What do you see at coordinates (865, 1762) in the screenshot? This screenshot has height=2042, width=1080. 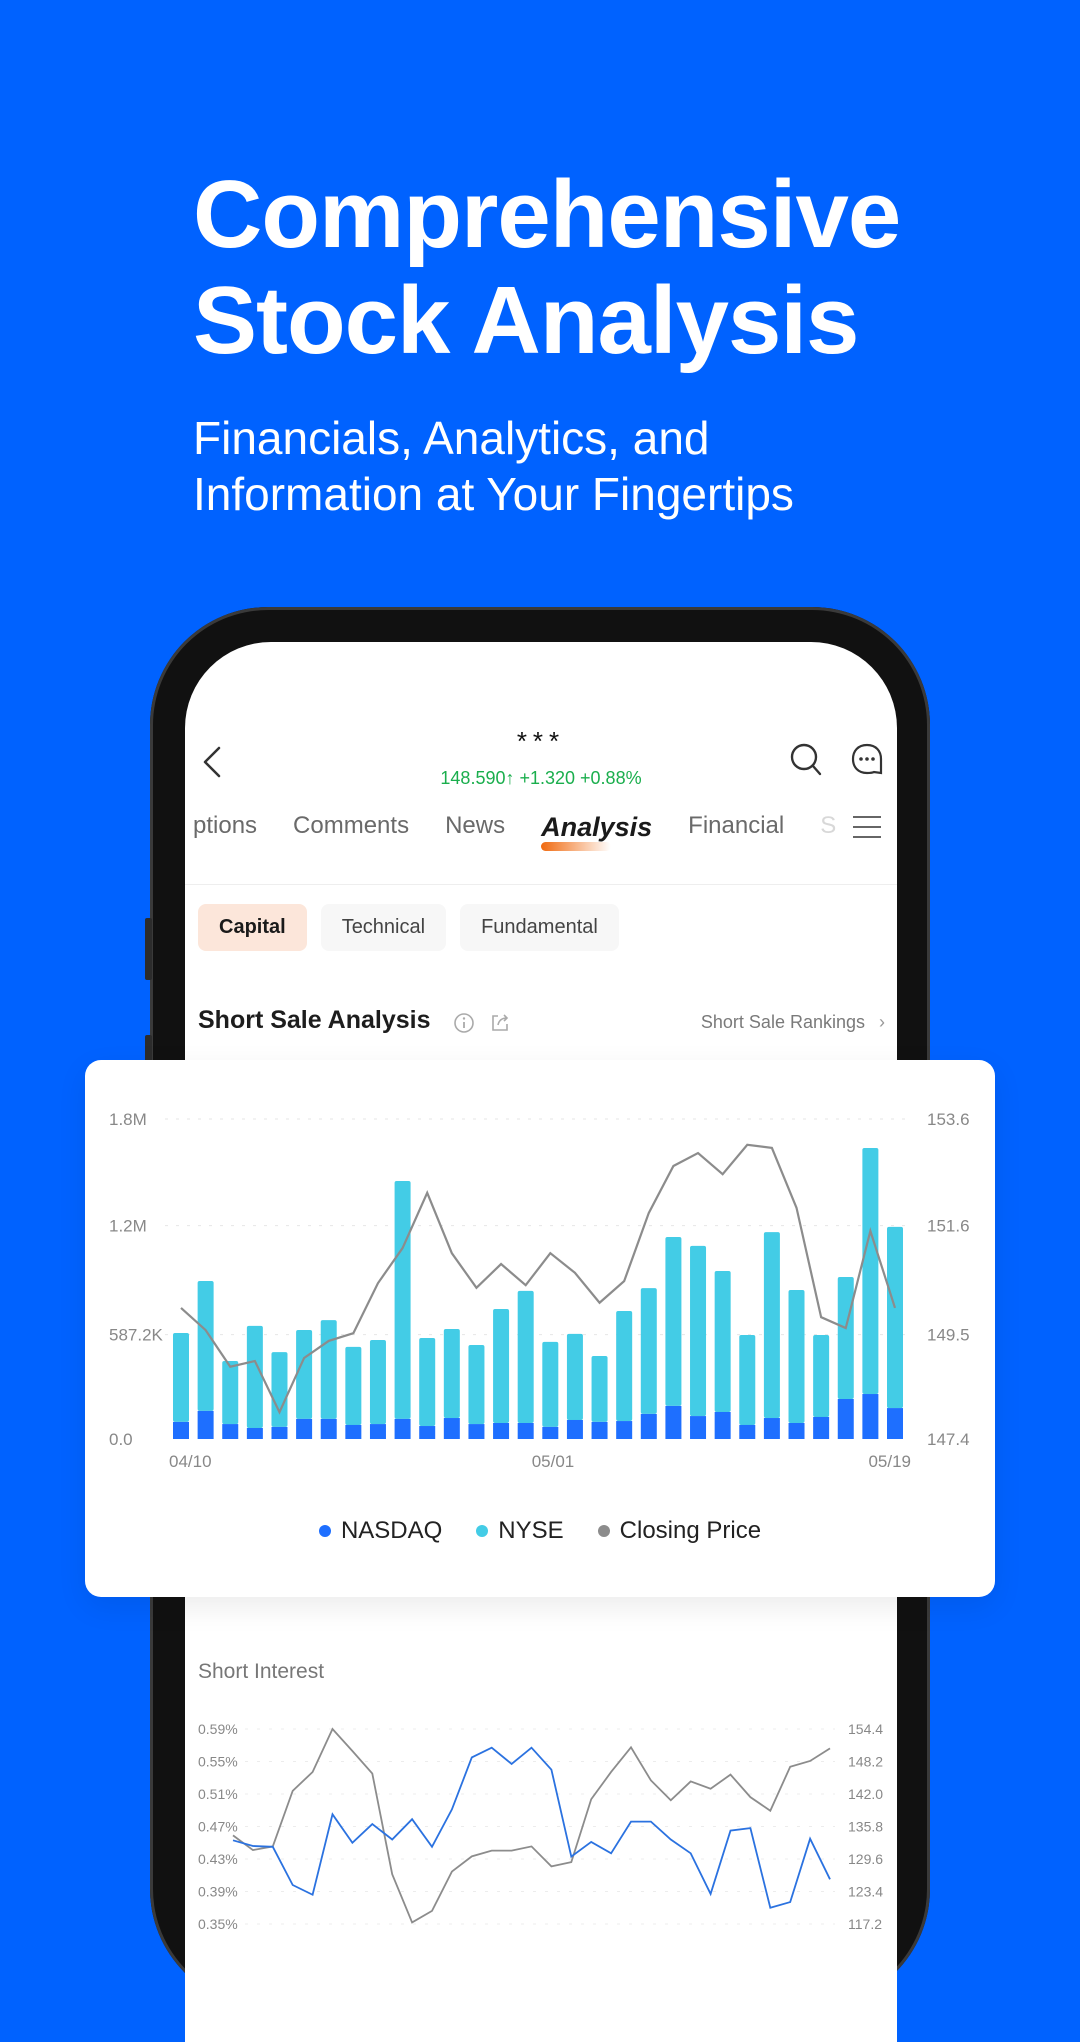 I see `y-right-tick-label: 148.2` at bounding box center [865, 1762].